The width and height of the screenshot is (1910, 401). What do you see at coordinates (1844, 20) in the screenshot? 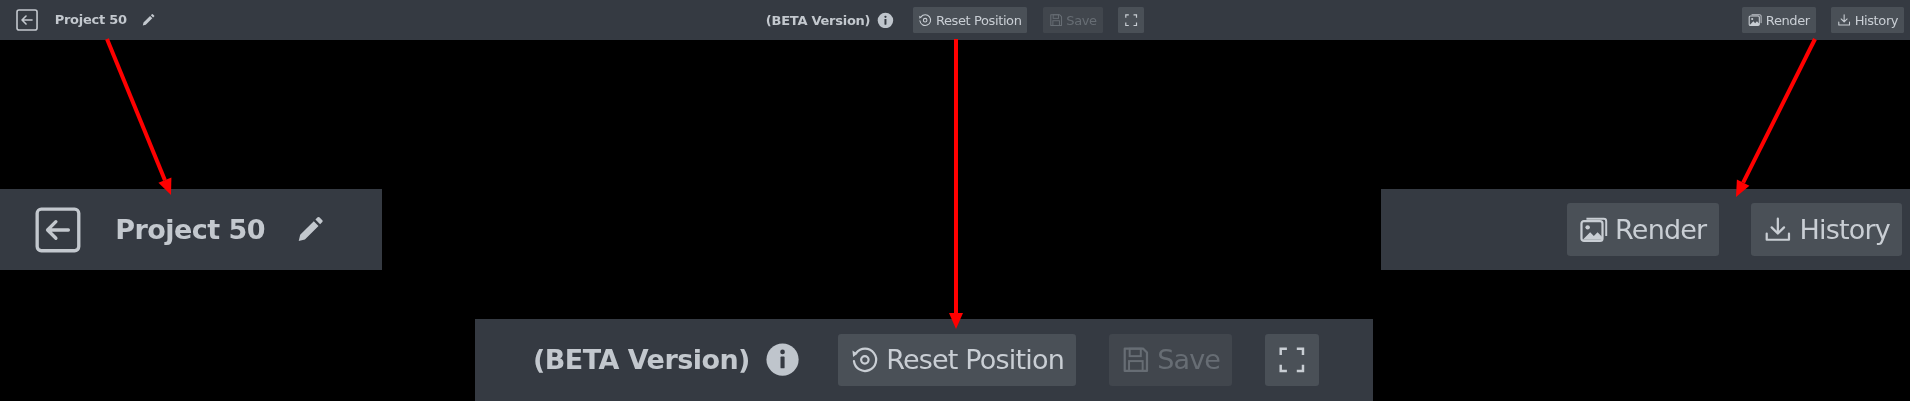
I see `download-icon` at bounding box center [1844, 20].